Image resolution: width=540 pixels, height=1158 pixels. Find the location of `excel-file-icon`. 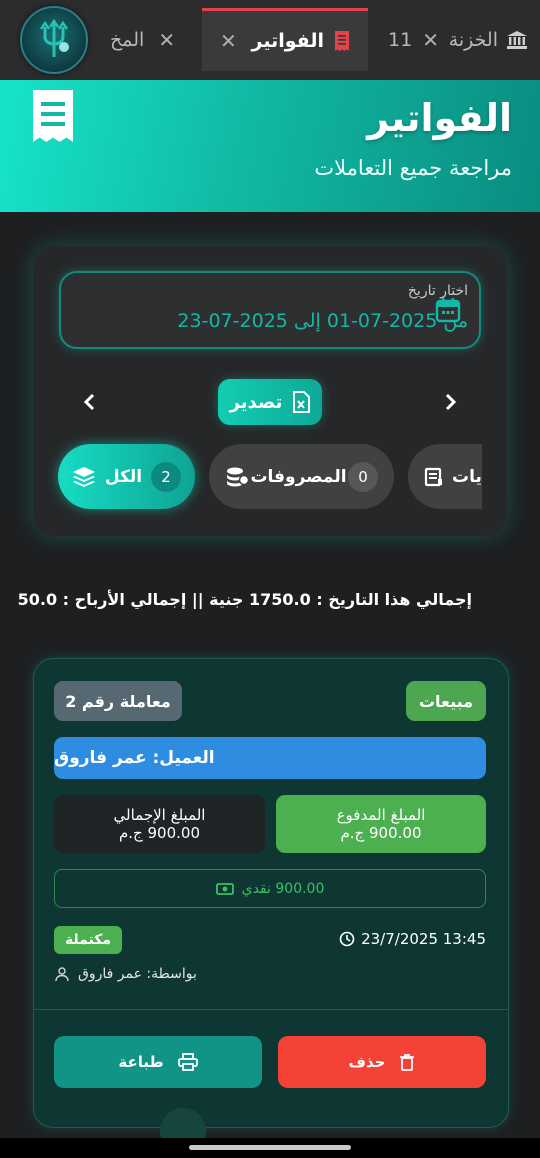

excel-file-icon is located at coordinates (302, 402).